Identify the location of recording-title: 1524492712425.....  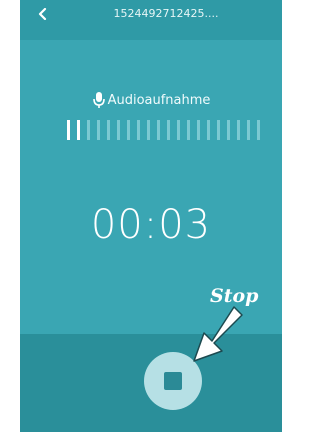
(166, 13).